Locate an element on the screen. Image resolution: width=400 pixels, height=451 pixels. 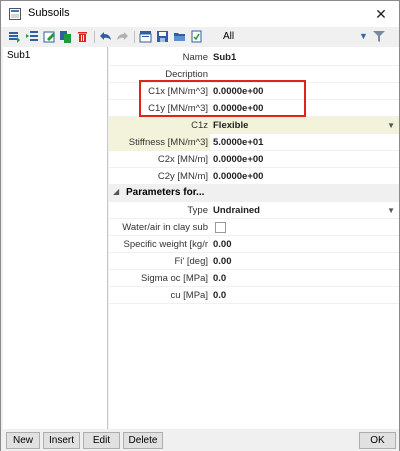
row-cu: cu [MPa] 0.0 is located at coordinates (254, 295).